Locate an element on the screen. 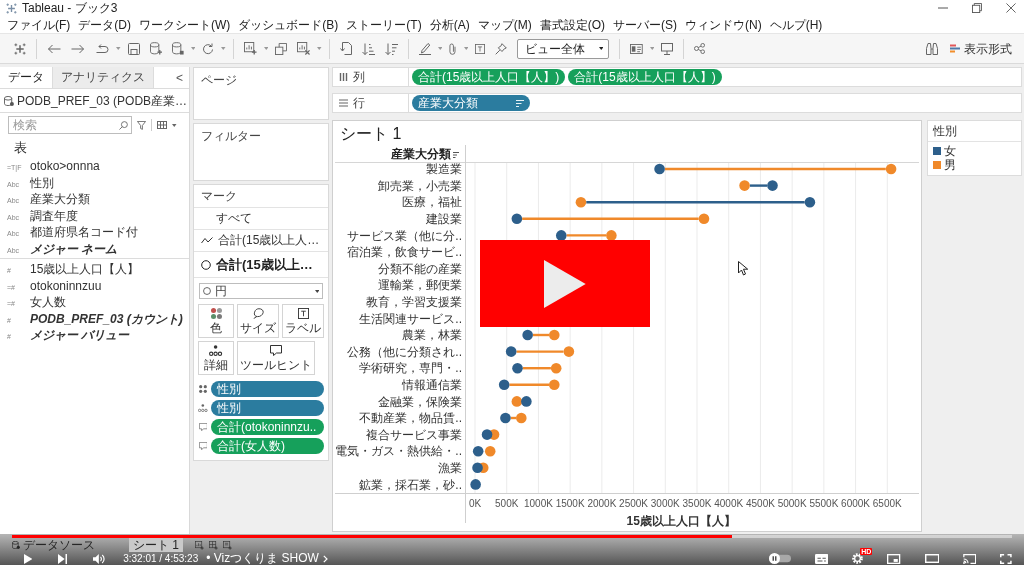  next-icon is located at coordinates (63, 558).